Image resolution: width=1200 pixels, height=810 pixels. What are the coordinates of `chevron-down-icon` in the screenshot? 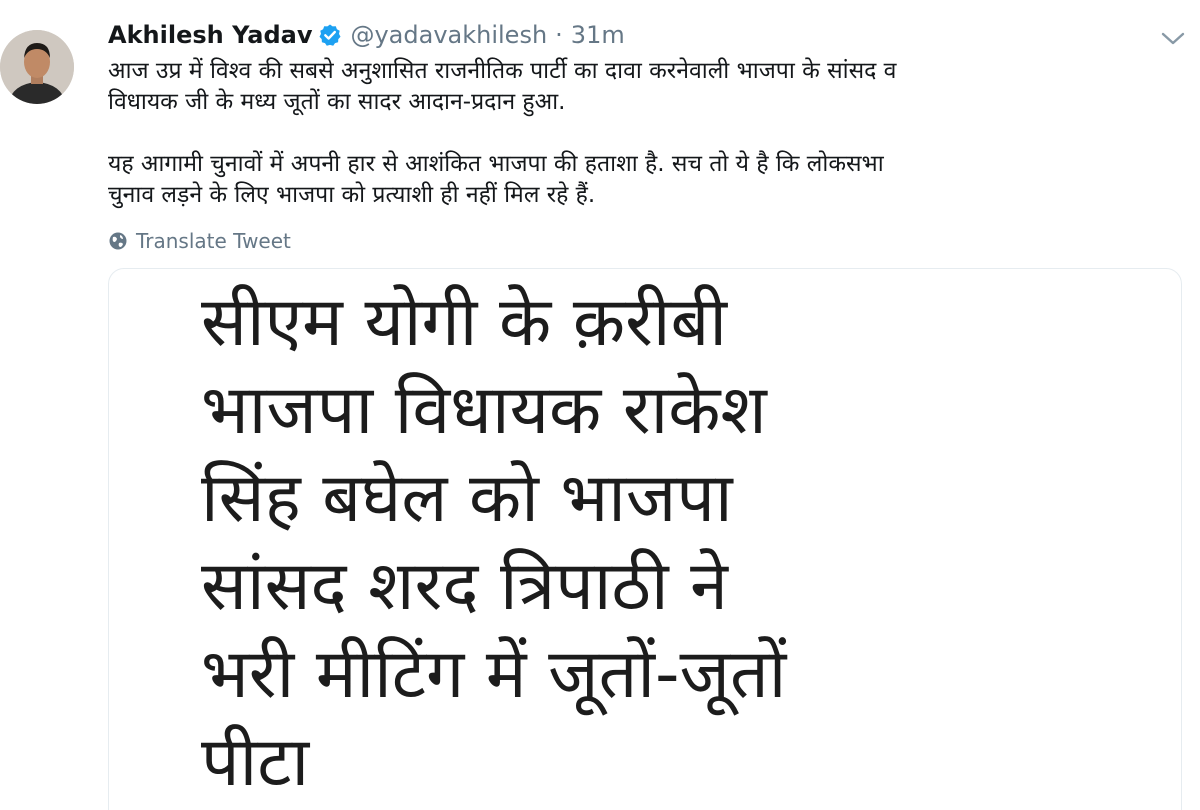 It's located at (1173, 38).